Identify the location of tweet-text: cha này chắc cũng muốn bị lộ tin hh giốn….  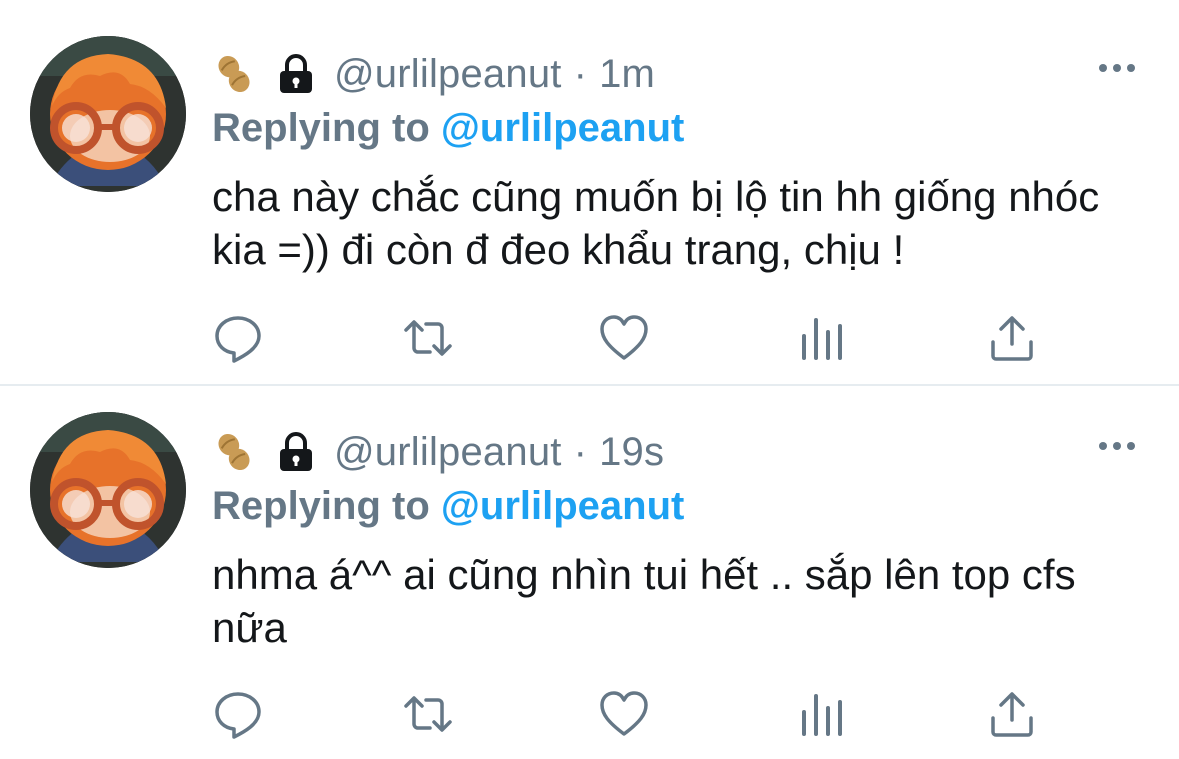
(656, 223).